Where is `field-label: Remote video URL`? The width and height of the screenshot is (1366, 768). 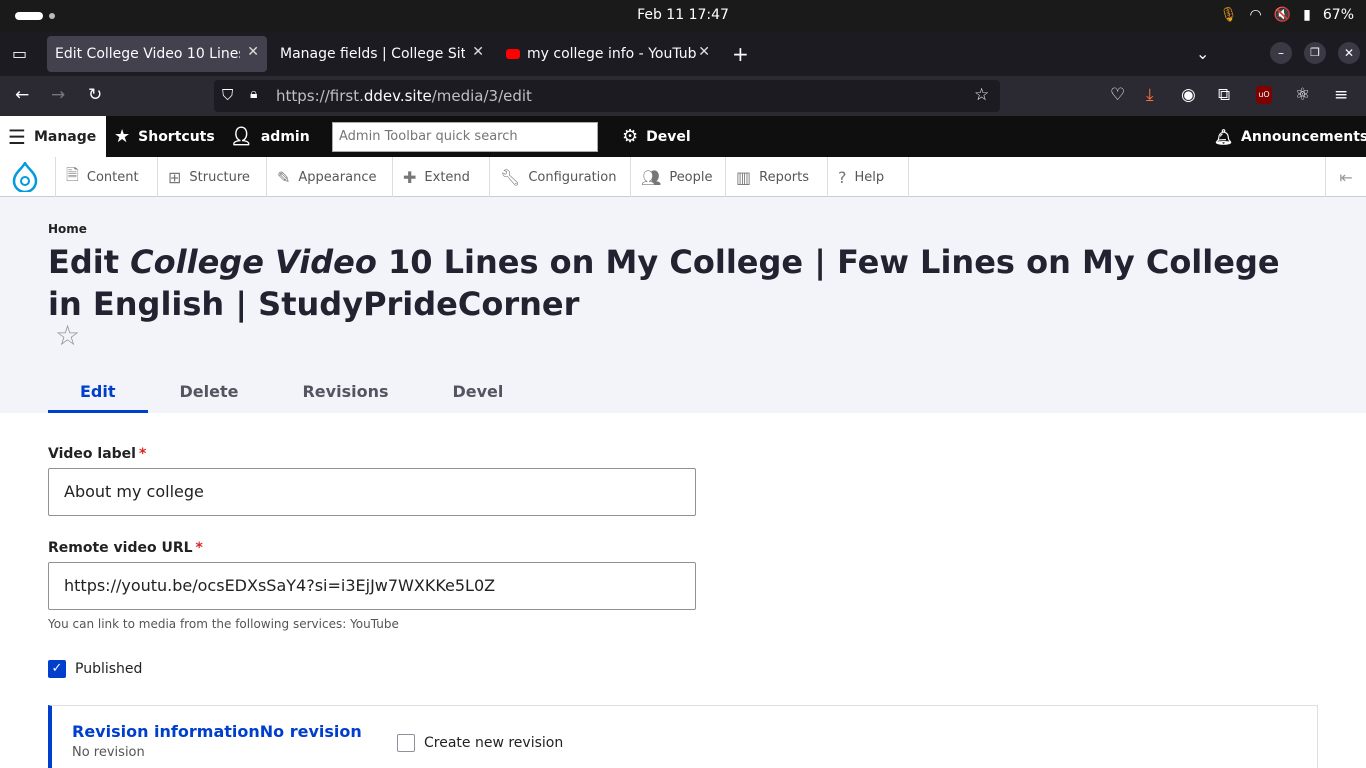 field-label: Remote video URL is located at coordinates (120, 548).